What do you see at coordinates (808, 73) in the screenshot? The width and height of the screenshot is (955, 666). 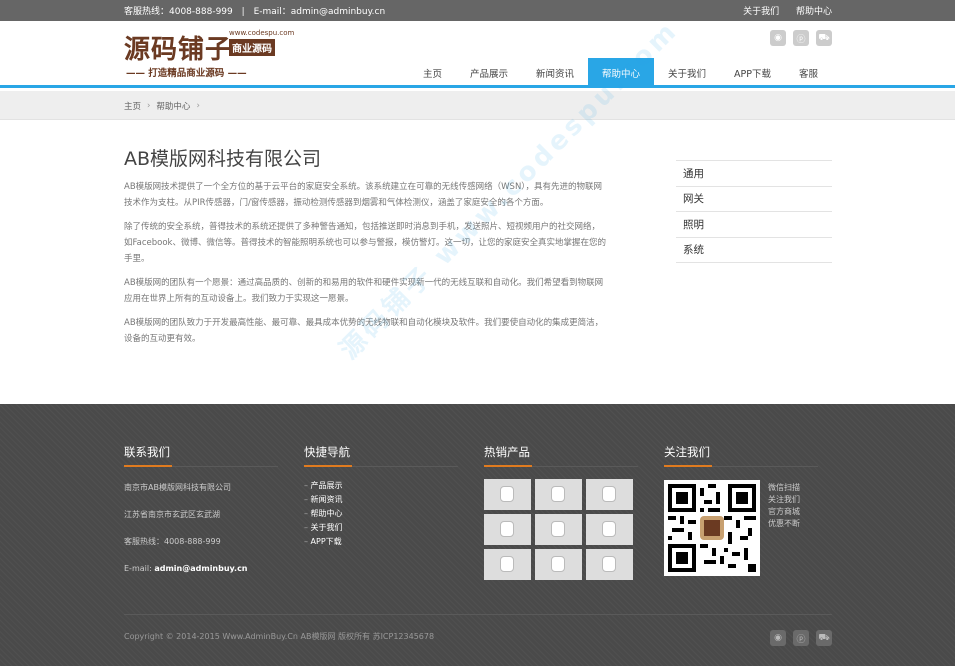 I see `nav-service: 客服` at bounding box center [808, 73].